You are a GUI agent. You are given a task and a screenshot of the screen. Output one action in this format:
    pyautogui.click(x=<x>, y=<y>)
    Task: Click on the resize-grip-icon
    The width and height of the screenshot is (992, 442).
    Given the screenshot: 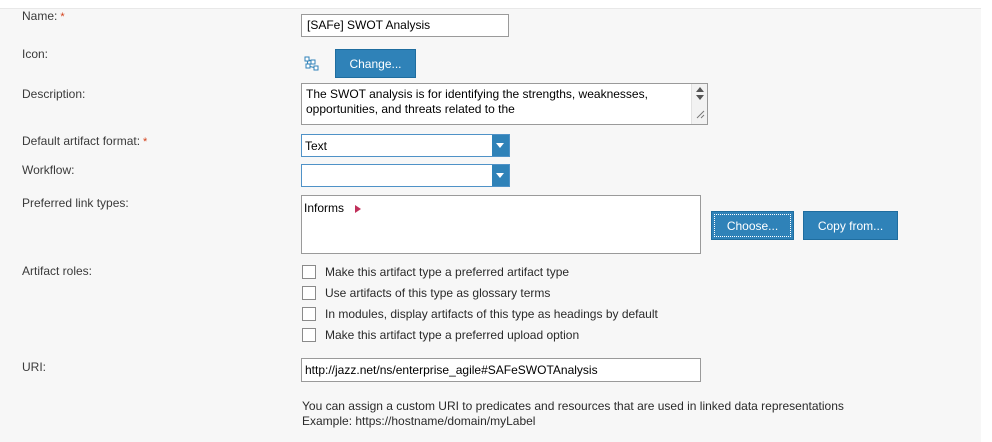 What is the action you would take?
    pyautogui.click(x=700, y=115)
    